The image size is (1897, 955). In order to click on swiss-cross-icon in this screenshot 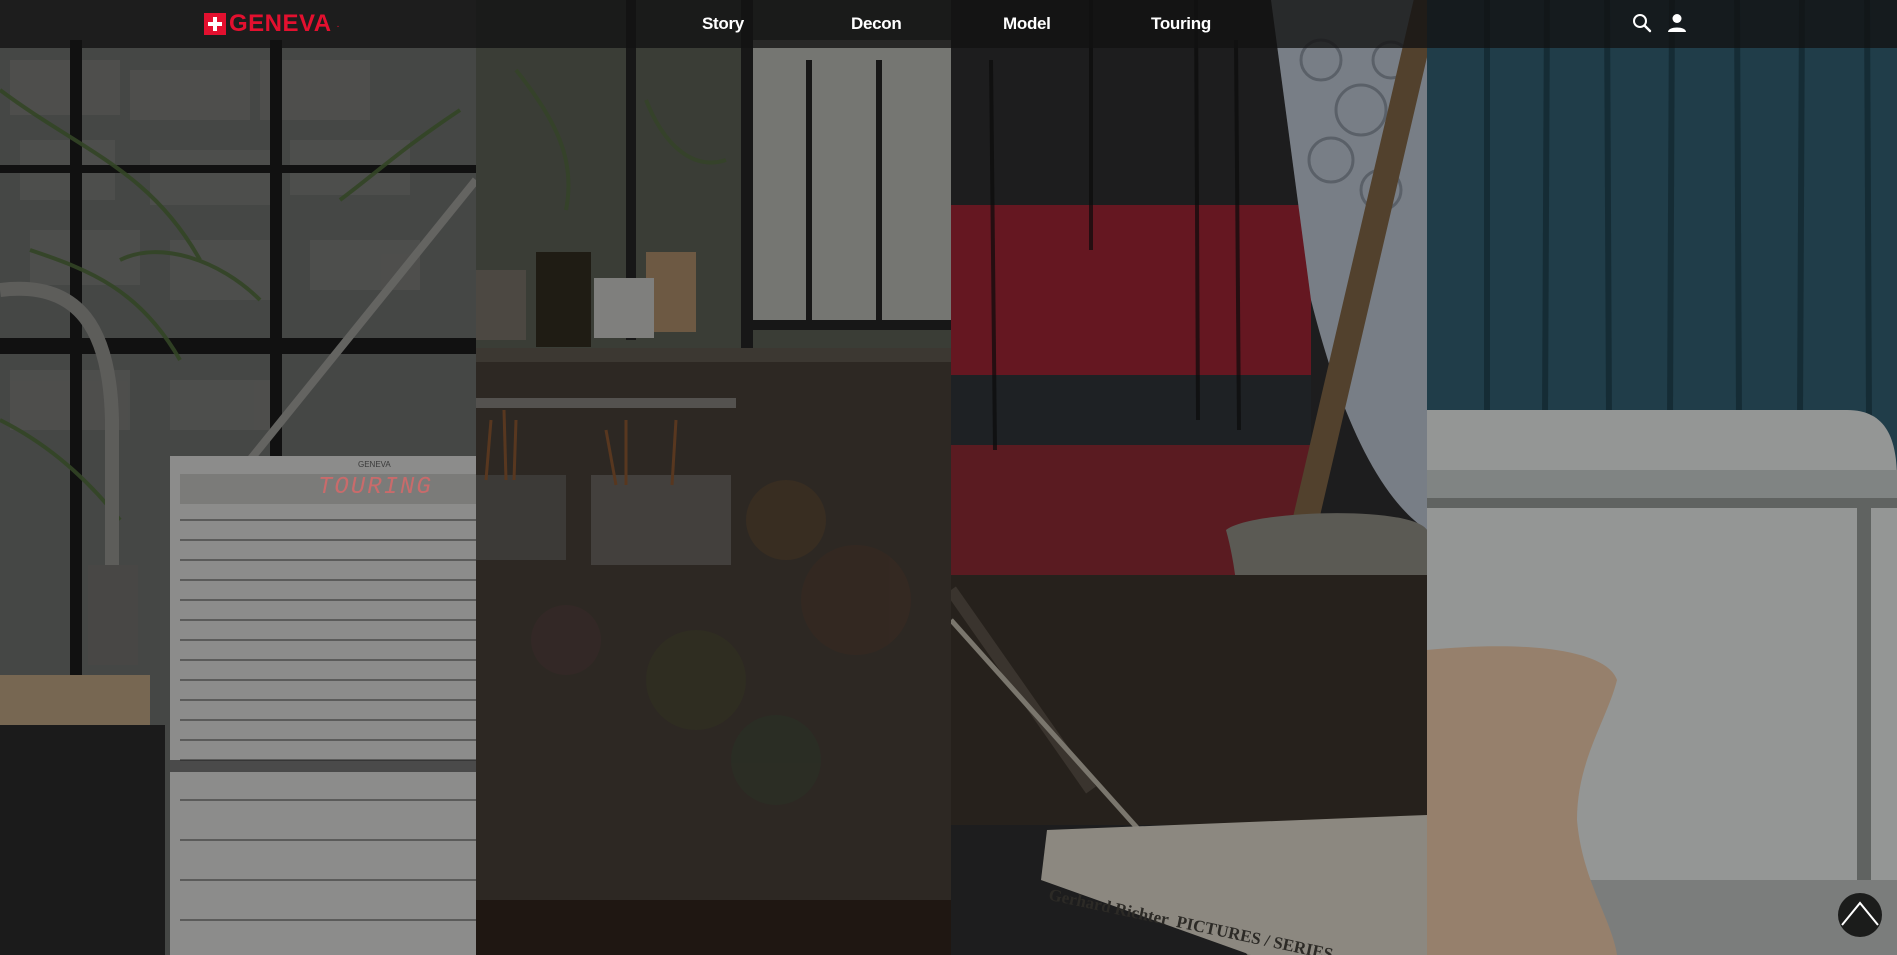, I will do `click(215, 24)`.